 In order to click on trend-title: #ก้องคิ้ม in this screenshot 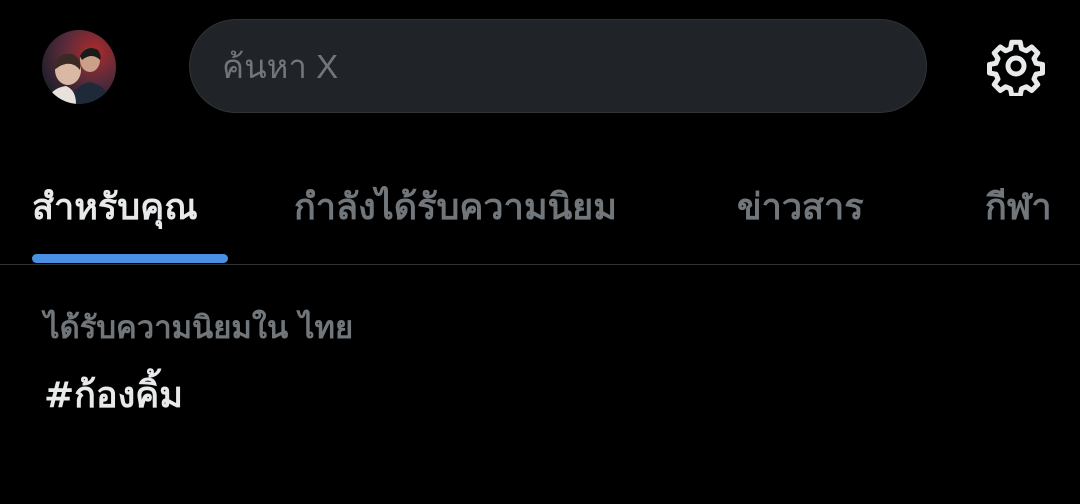, I will do `click(113, 394)`.